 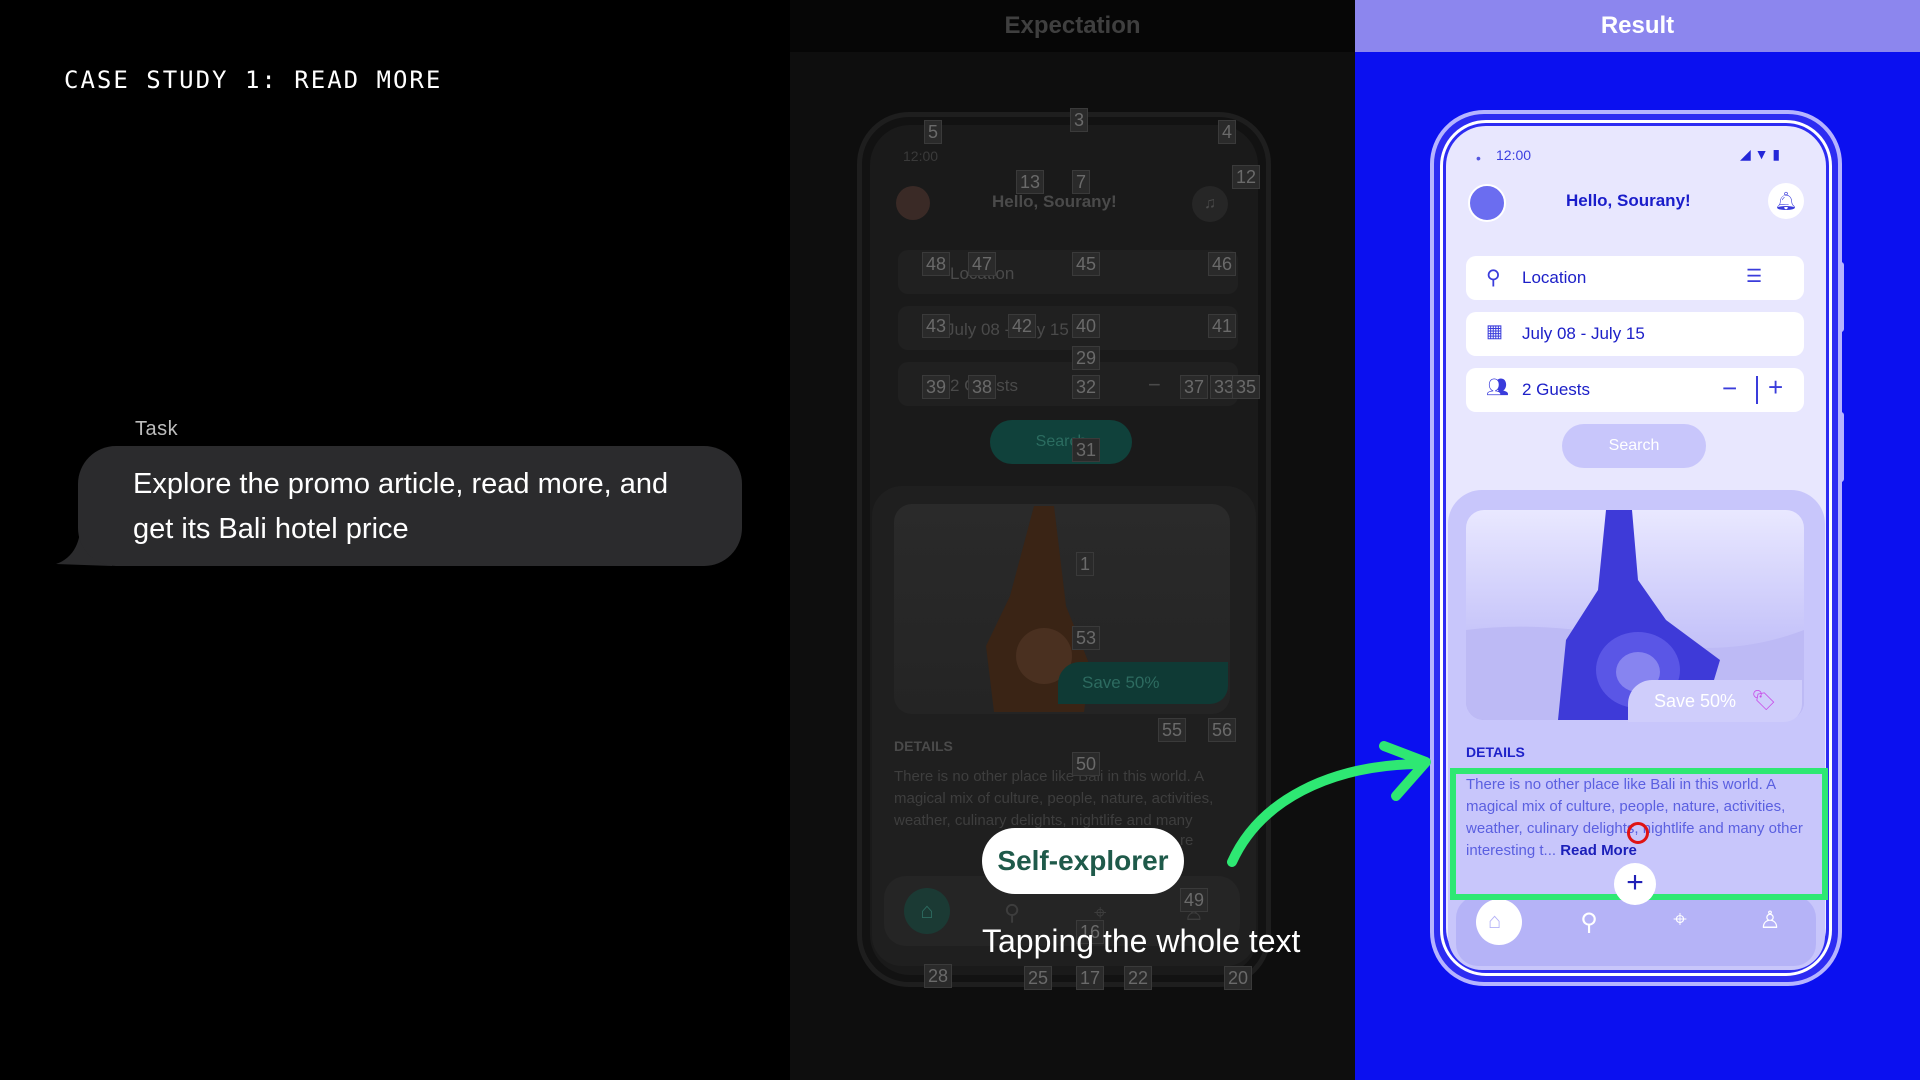 What do you see at coordinates (1172, 730) in the screenshot?
I see `element-tag: 55` at bounding box center [1172, 730].